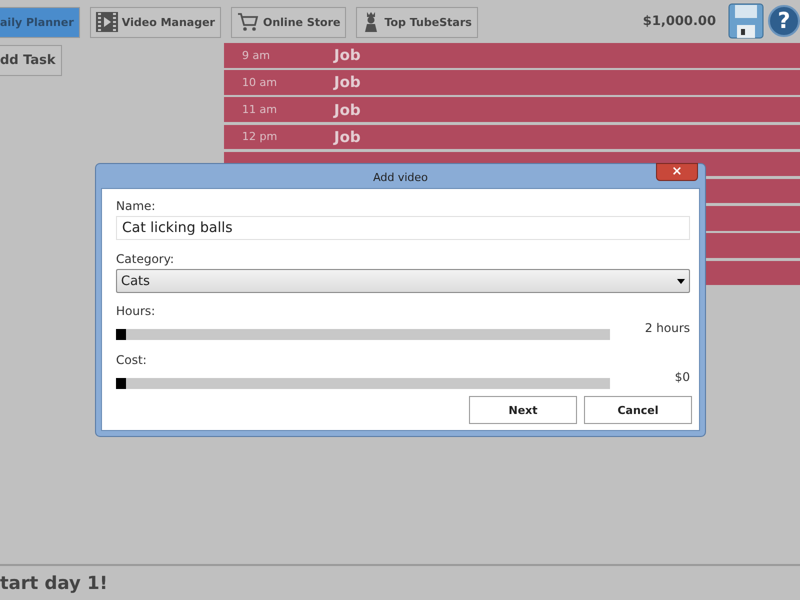 This screenshot has width=800, height=600. What do you see at coordinates (259, 109) in the screenshot?
I see `slot-time: 11 am` at bounding box center [259, 109].